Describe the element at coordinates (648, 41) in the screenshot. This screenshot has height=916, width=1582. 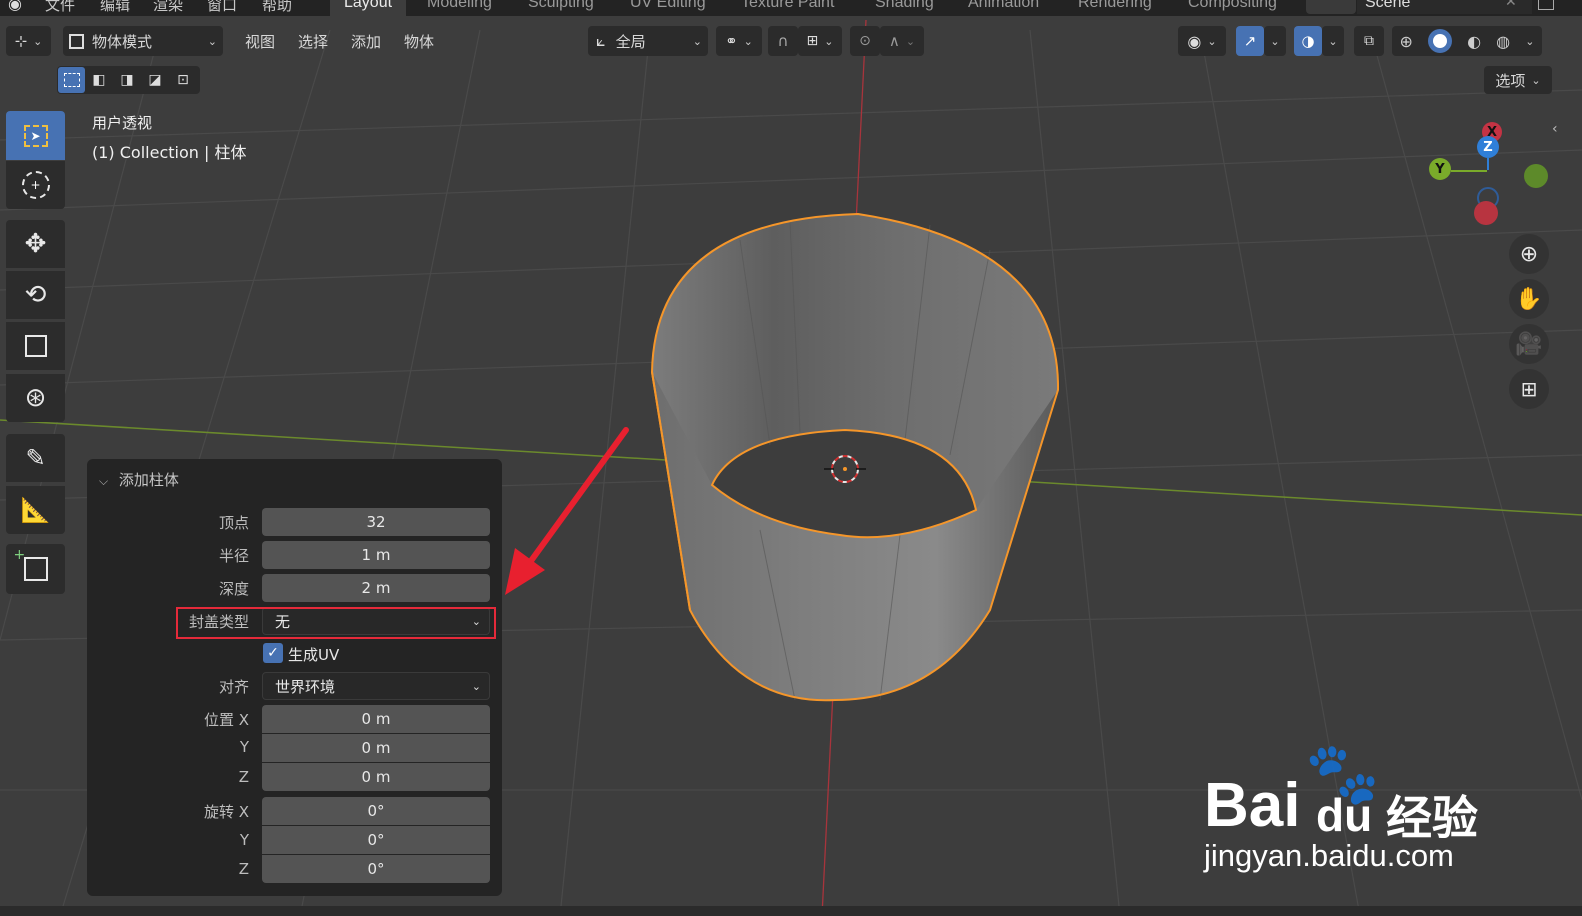
I see `orientation-selector: ⟀ 全局 ⌄` at that location.